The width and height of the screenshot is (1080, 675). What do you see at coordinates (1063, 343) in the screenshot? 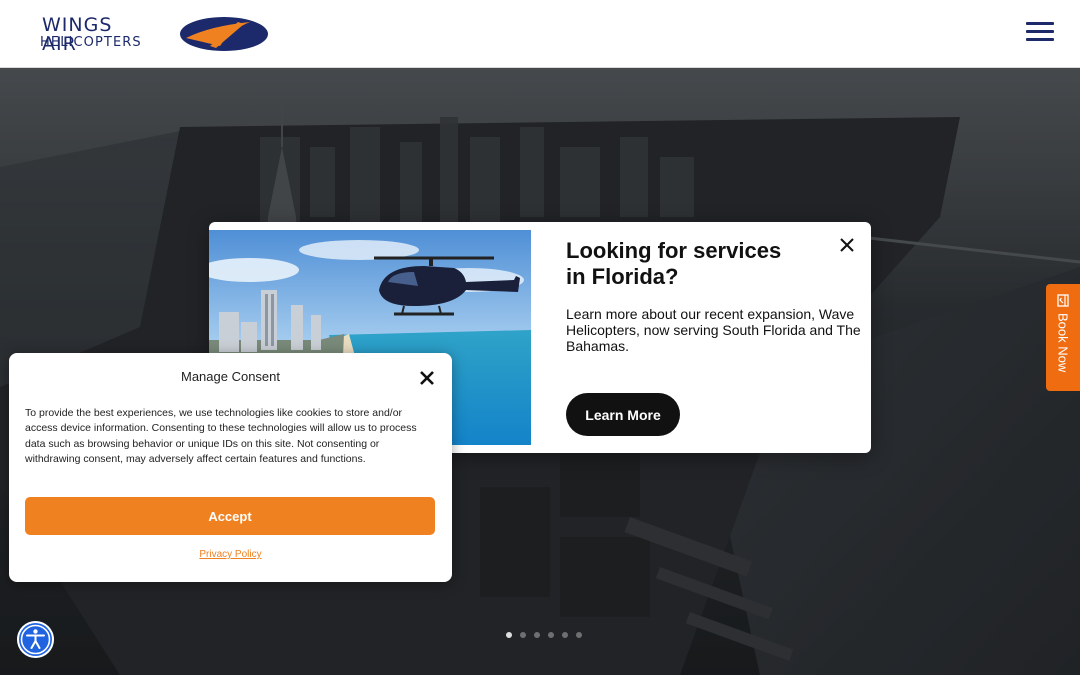
I see `book-now-label: Book Now` at bounding box center [1063, 343].